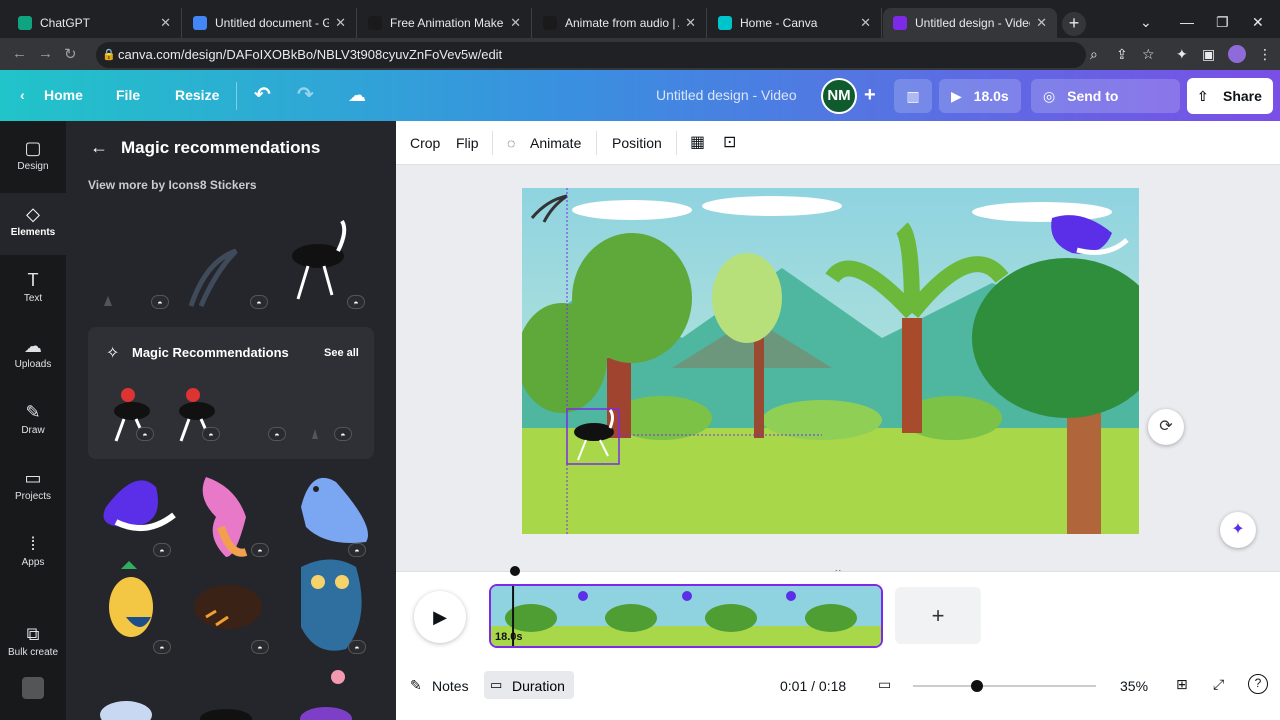  I want to click on yellow-chick-sticker, so click(131, 599).